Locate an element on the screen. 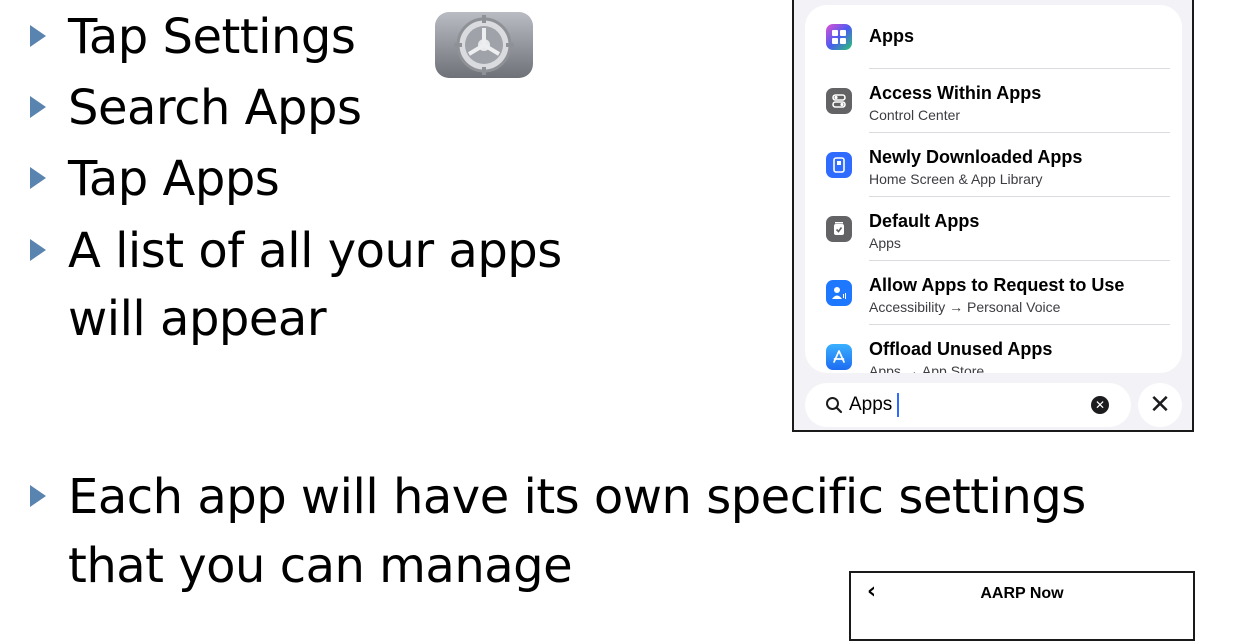  result-title: Newly Downloaded Apps is located at coordinates (976, 157).